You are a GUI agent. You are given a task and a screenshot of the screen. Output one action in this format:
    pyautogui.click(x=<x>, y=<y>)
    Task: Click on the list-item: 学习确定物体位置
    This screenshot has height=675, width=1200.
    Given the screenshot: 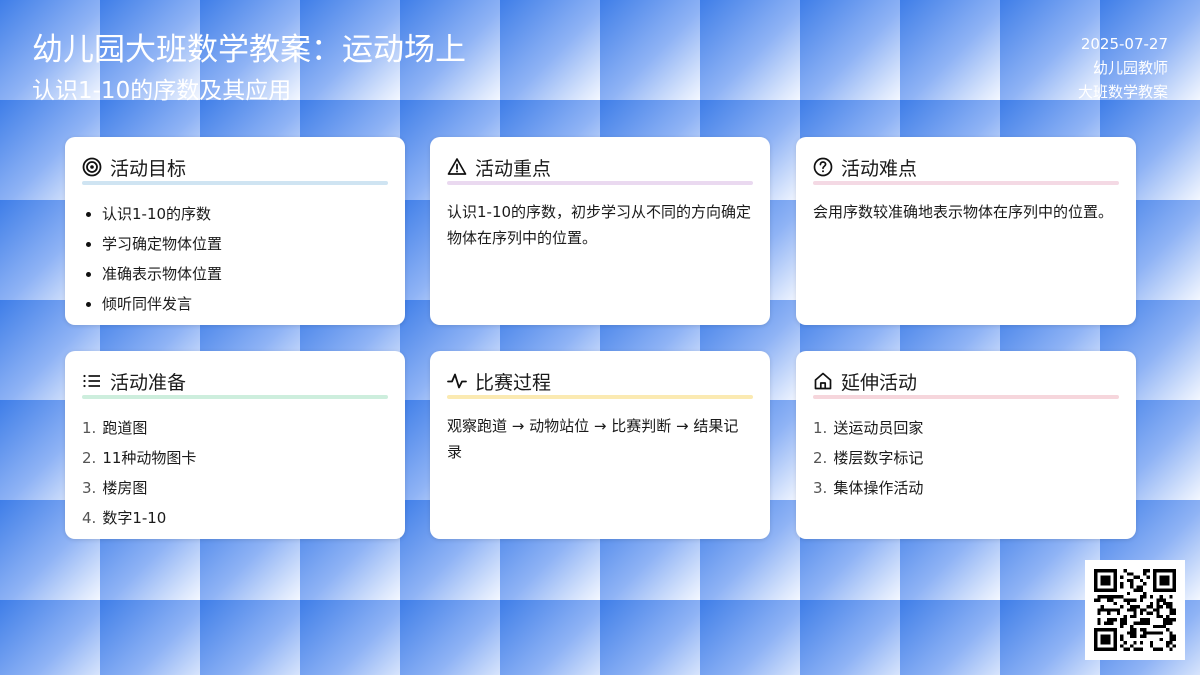 What is the action you would take?
    pyautogui.click(x=245, y=244)
    